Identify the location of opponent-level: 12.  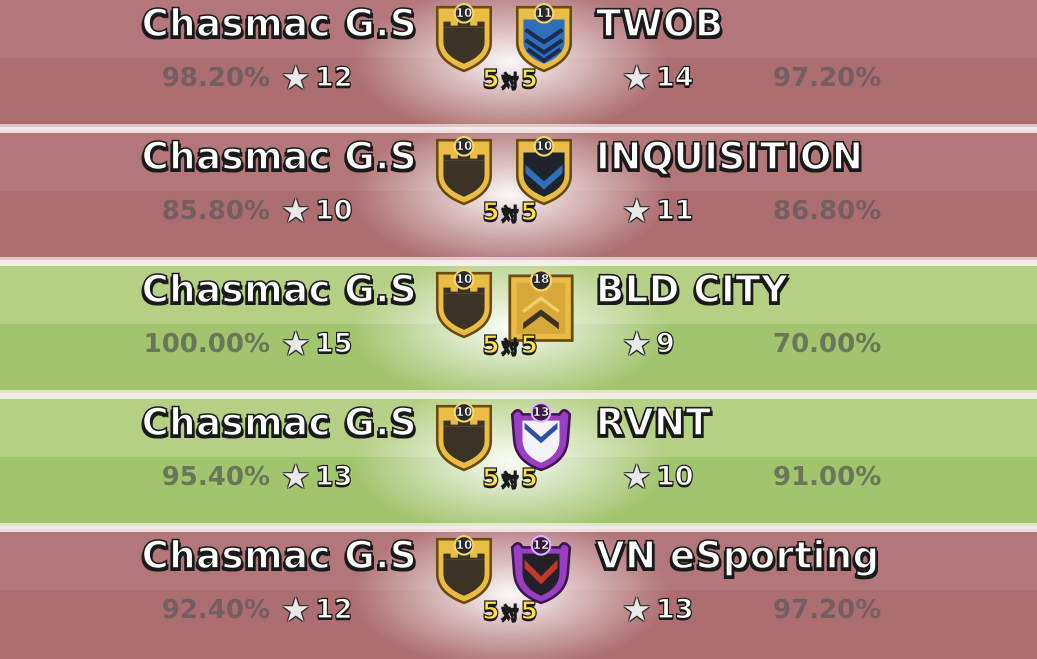
(541, 545).